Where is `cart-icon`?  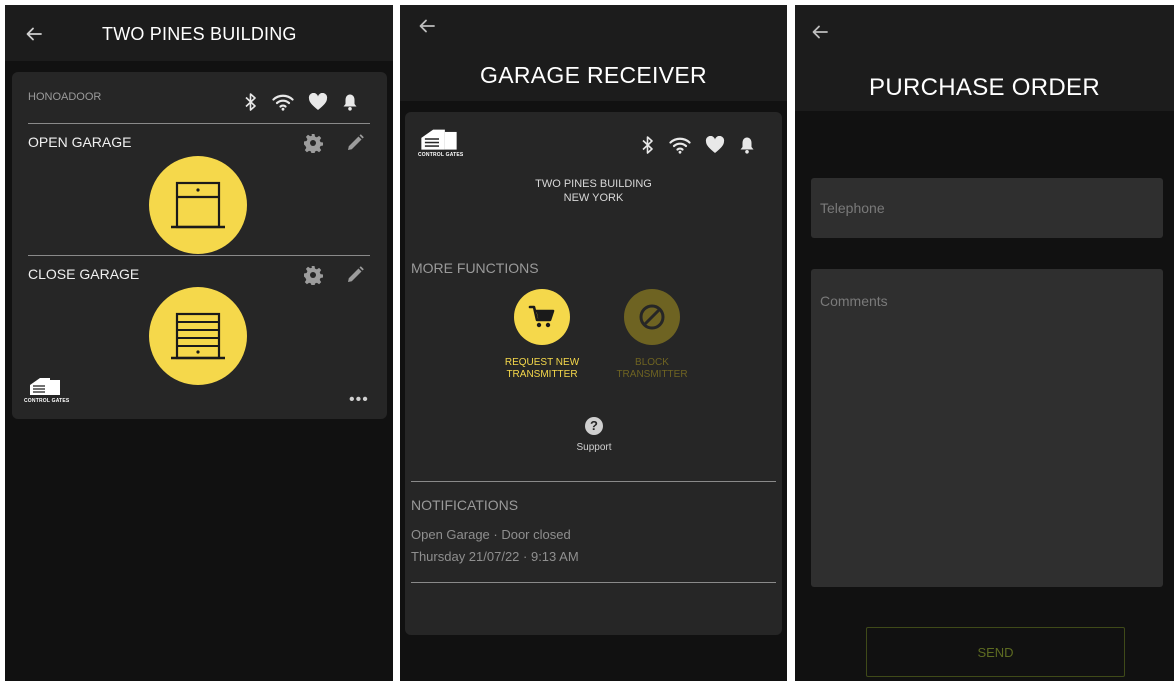 cart-icon is located at coordinates (541, 316).